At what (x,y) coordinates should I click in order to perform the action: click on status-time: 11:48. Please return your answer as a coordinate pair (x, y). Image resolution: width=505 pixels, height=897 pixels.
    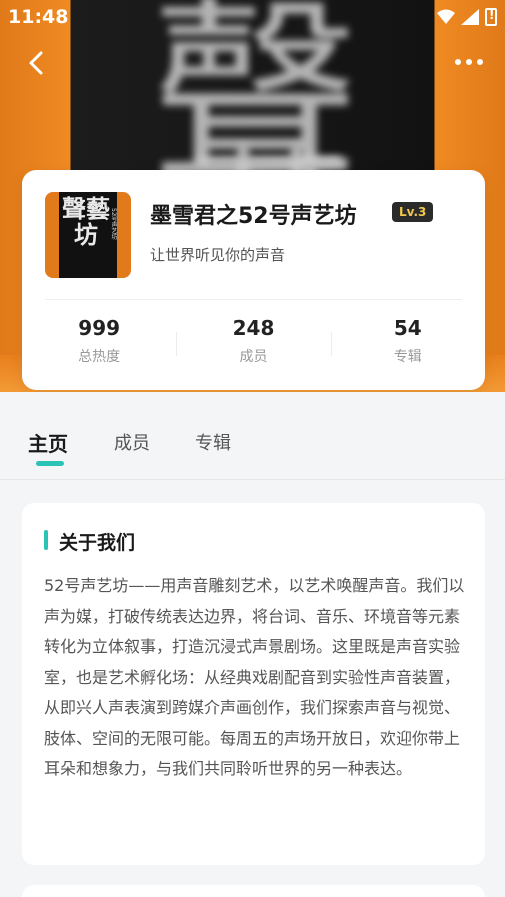
    Looking at the image, I should click on (38, 17).